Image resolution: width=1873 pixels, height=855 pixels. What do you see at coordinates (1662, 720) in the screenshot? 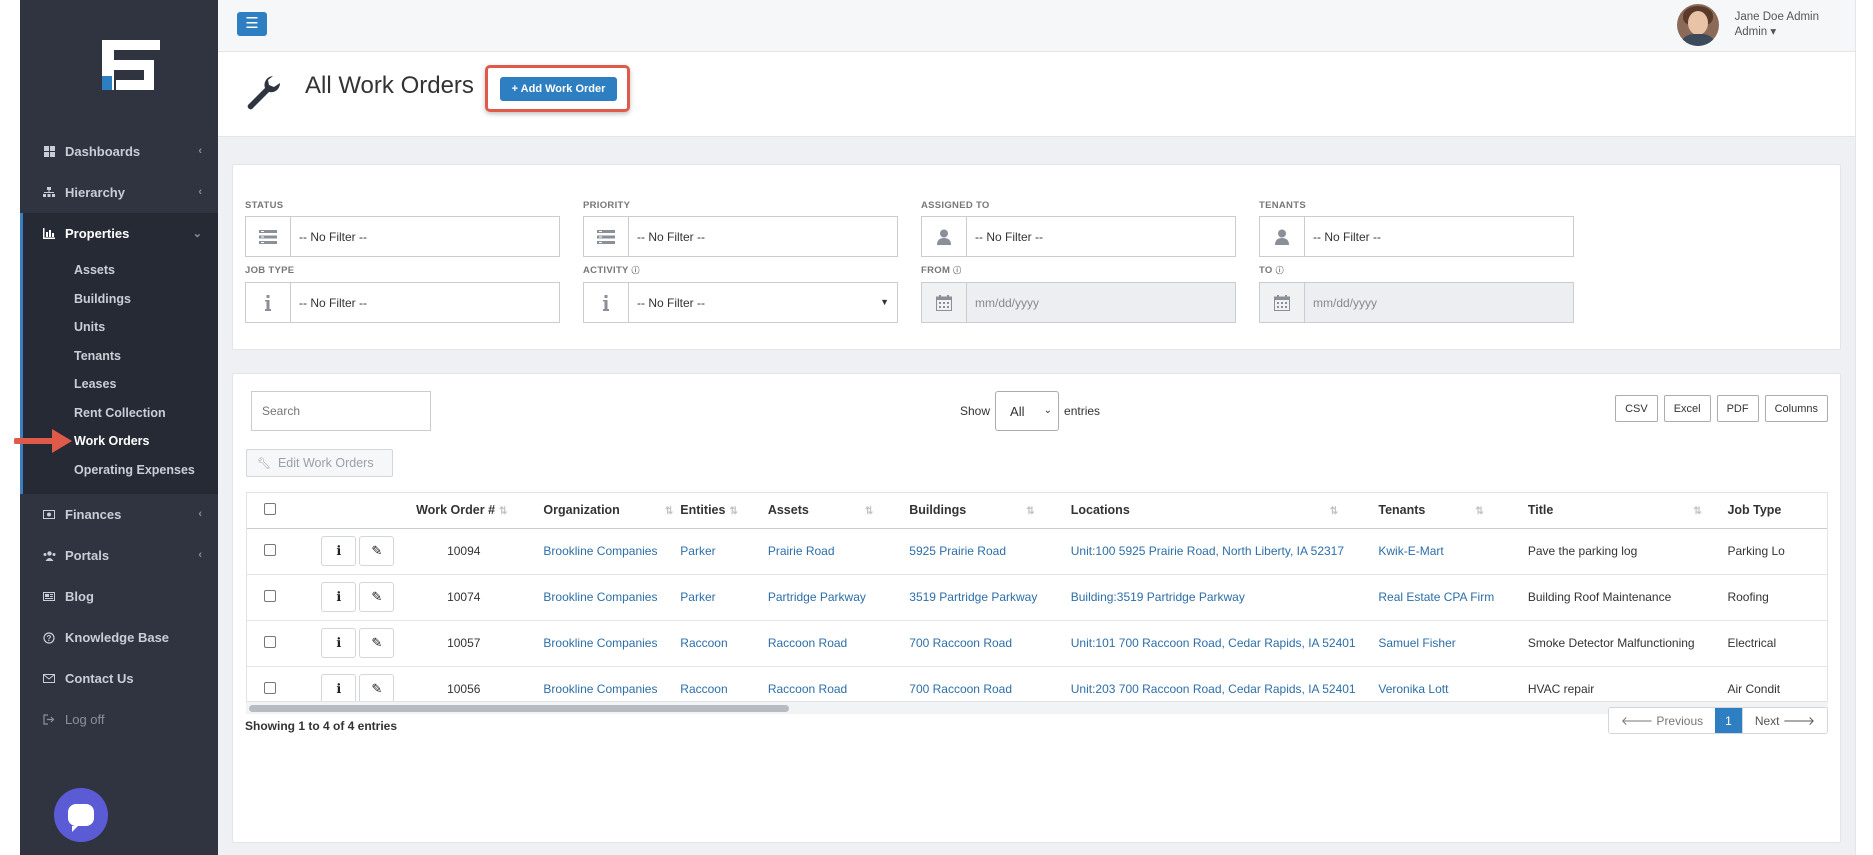
I see `previous-page-button: 🡐 Previous` at bounding box center [1662, 720].